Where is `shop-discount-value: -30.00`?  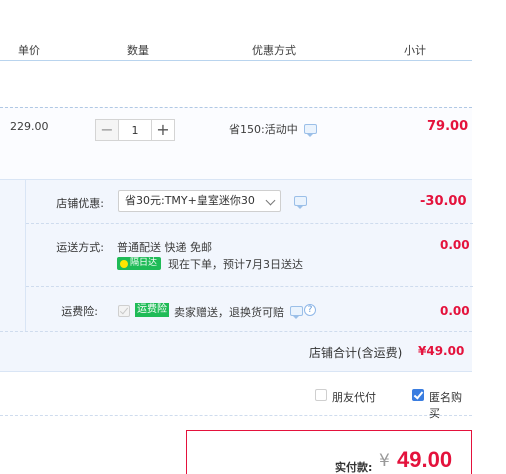
shop-discount-value: -30.00 is located at coordinates (443, 201).